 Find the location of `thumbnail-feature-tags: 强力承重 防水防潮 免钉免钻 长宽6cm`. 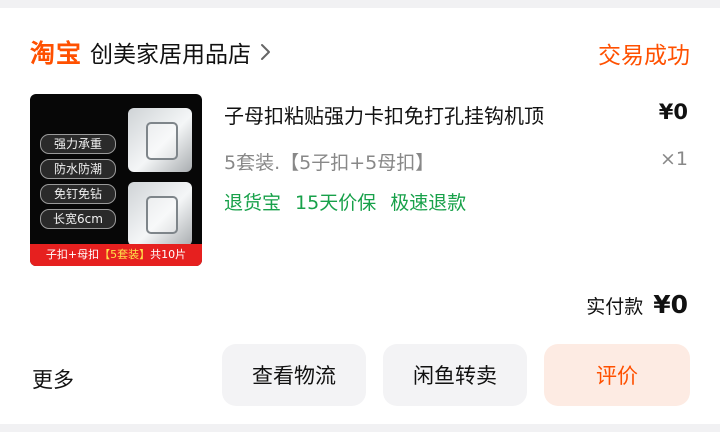

thumbnail-feature-tags: 强力承重 防水防潮 免钉免钻 长宽6cm is located at coordinates (78, 184).